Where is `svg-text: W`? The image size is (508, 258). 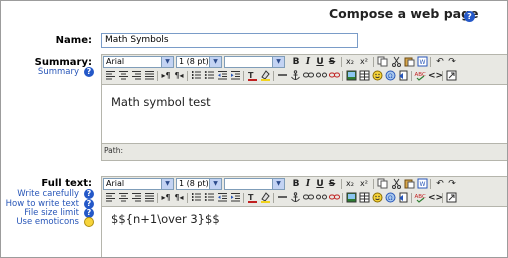
svg-text: W is located at coordinates (422, 62).